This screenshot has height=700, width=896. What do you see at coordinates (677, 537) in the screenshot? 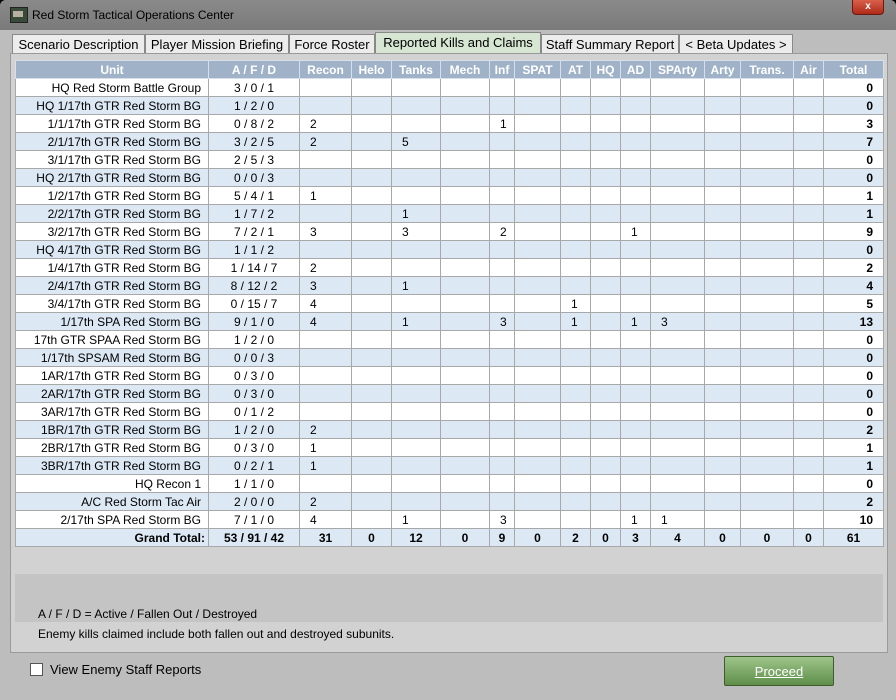
I see `grand-total-cell: 4` at bounding box center [677, 537].